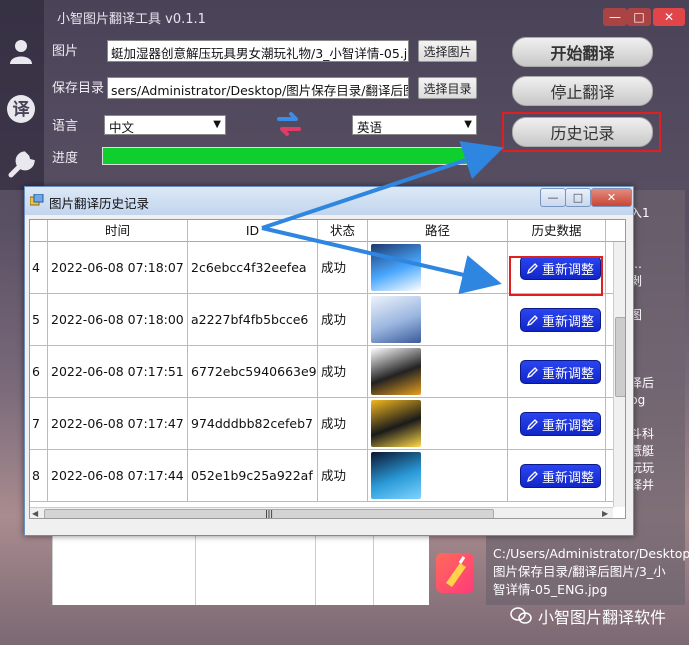 Image resolution: width=689 pixels, height=645 pixels. I want to click on column-header: 状态, so click(343, 231).